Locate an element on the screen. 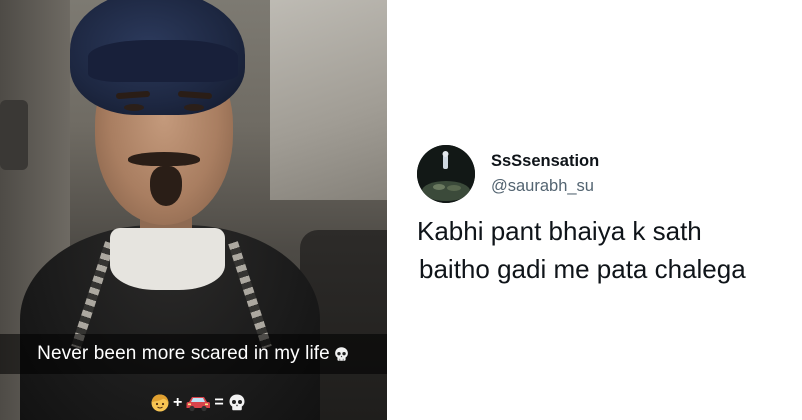 The width and height of the screenshot is (802, 420). display-name: SsSsensation is located at coordinates (545, 161).